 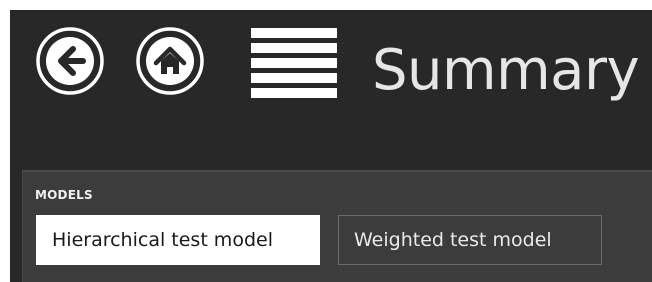 I want to click on menu-button, so click(x=294, y=64).